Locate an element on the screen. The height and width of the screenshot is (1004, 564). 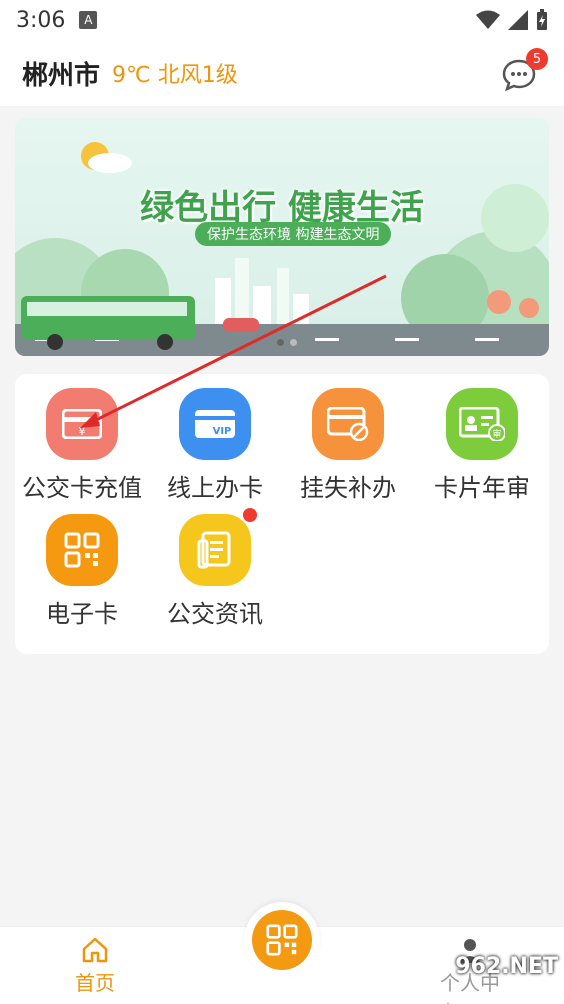
news-icon is located at coordinates (218, 547).